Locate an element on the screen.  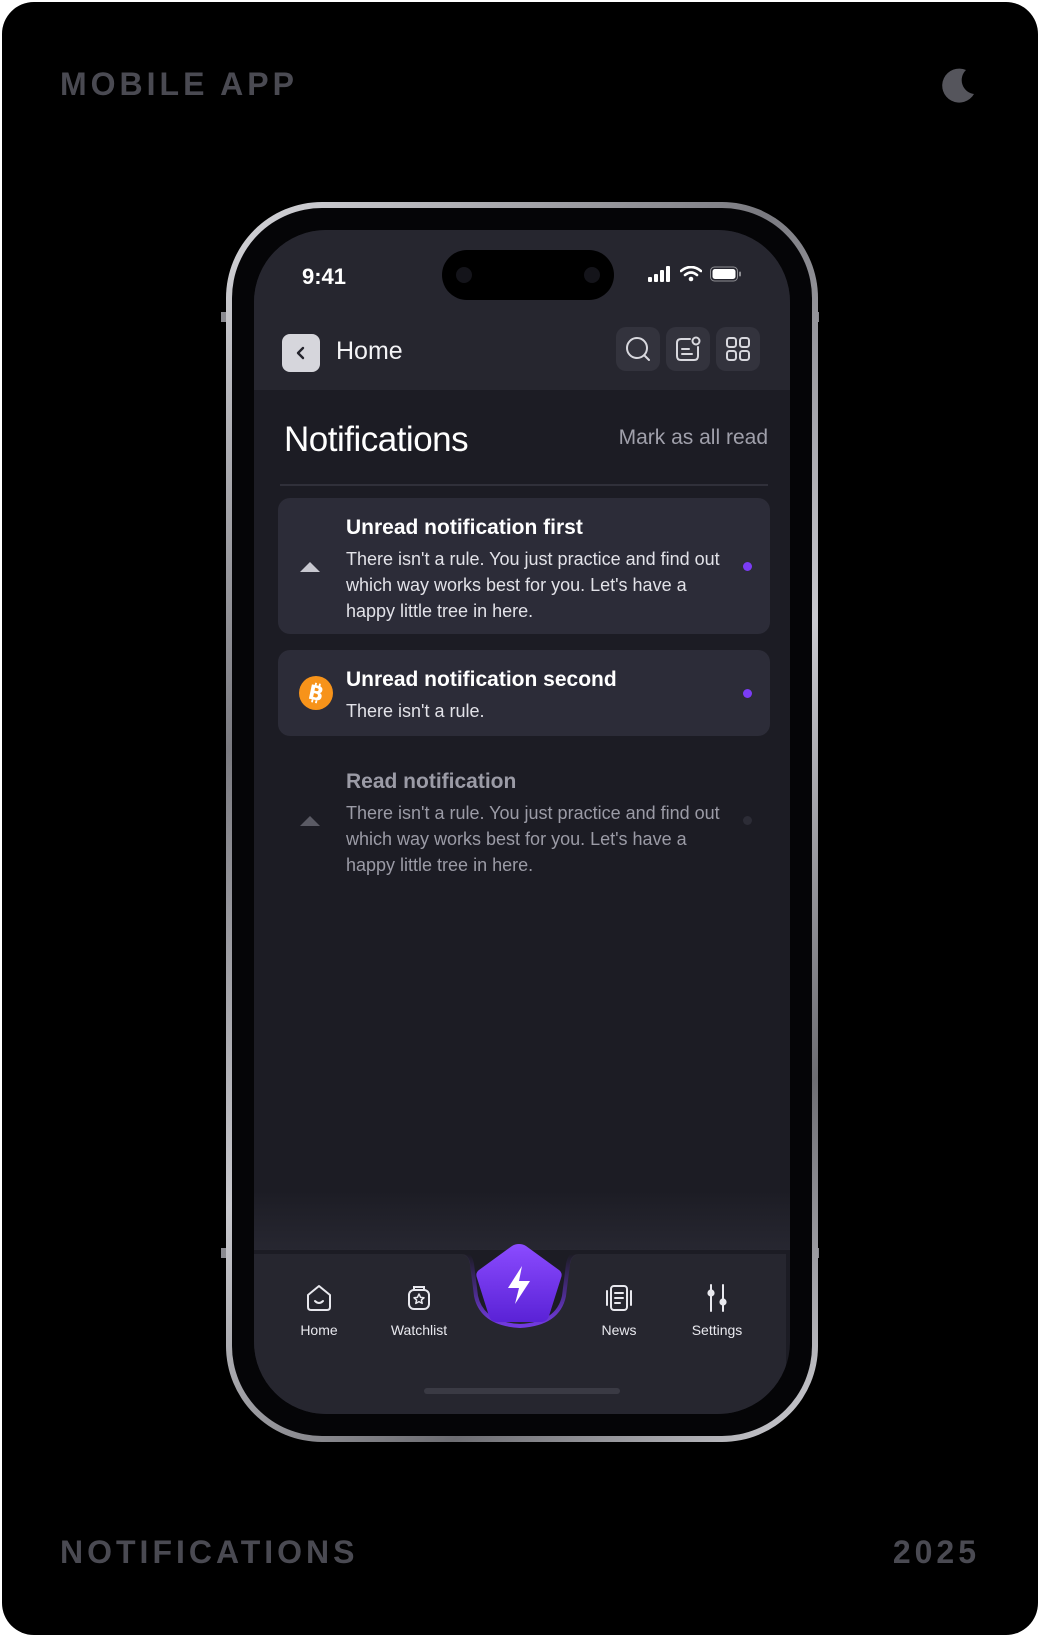
message-badge-icon is located at coordinates (688, 348).